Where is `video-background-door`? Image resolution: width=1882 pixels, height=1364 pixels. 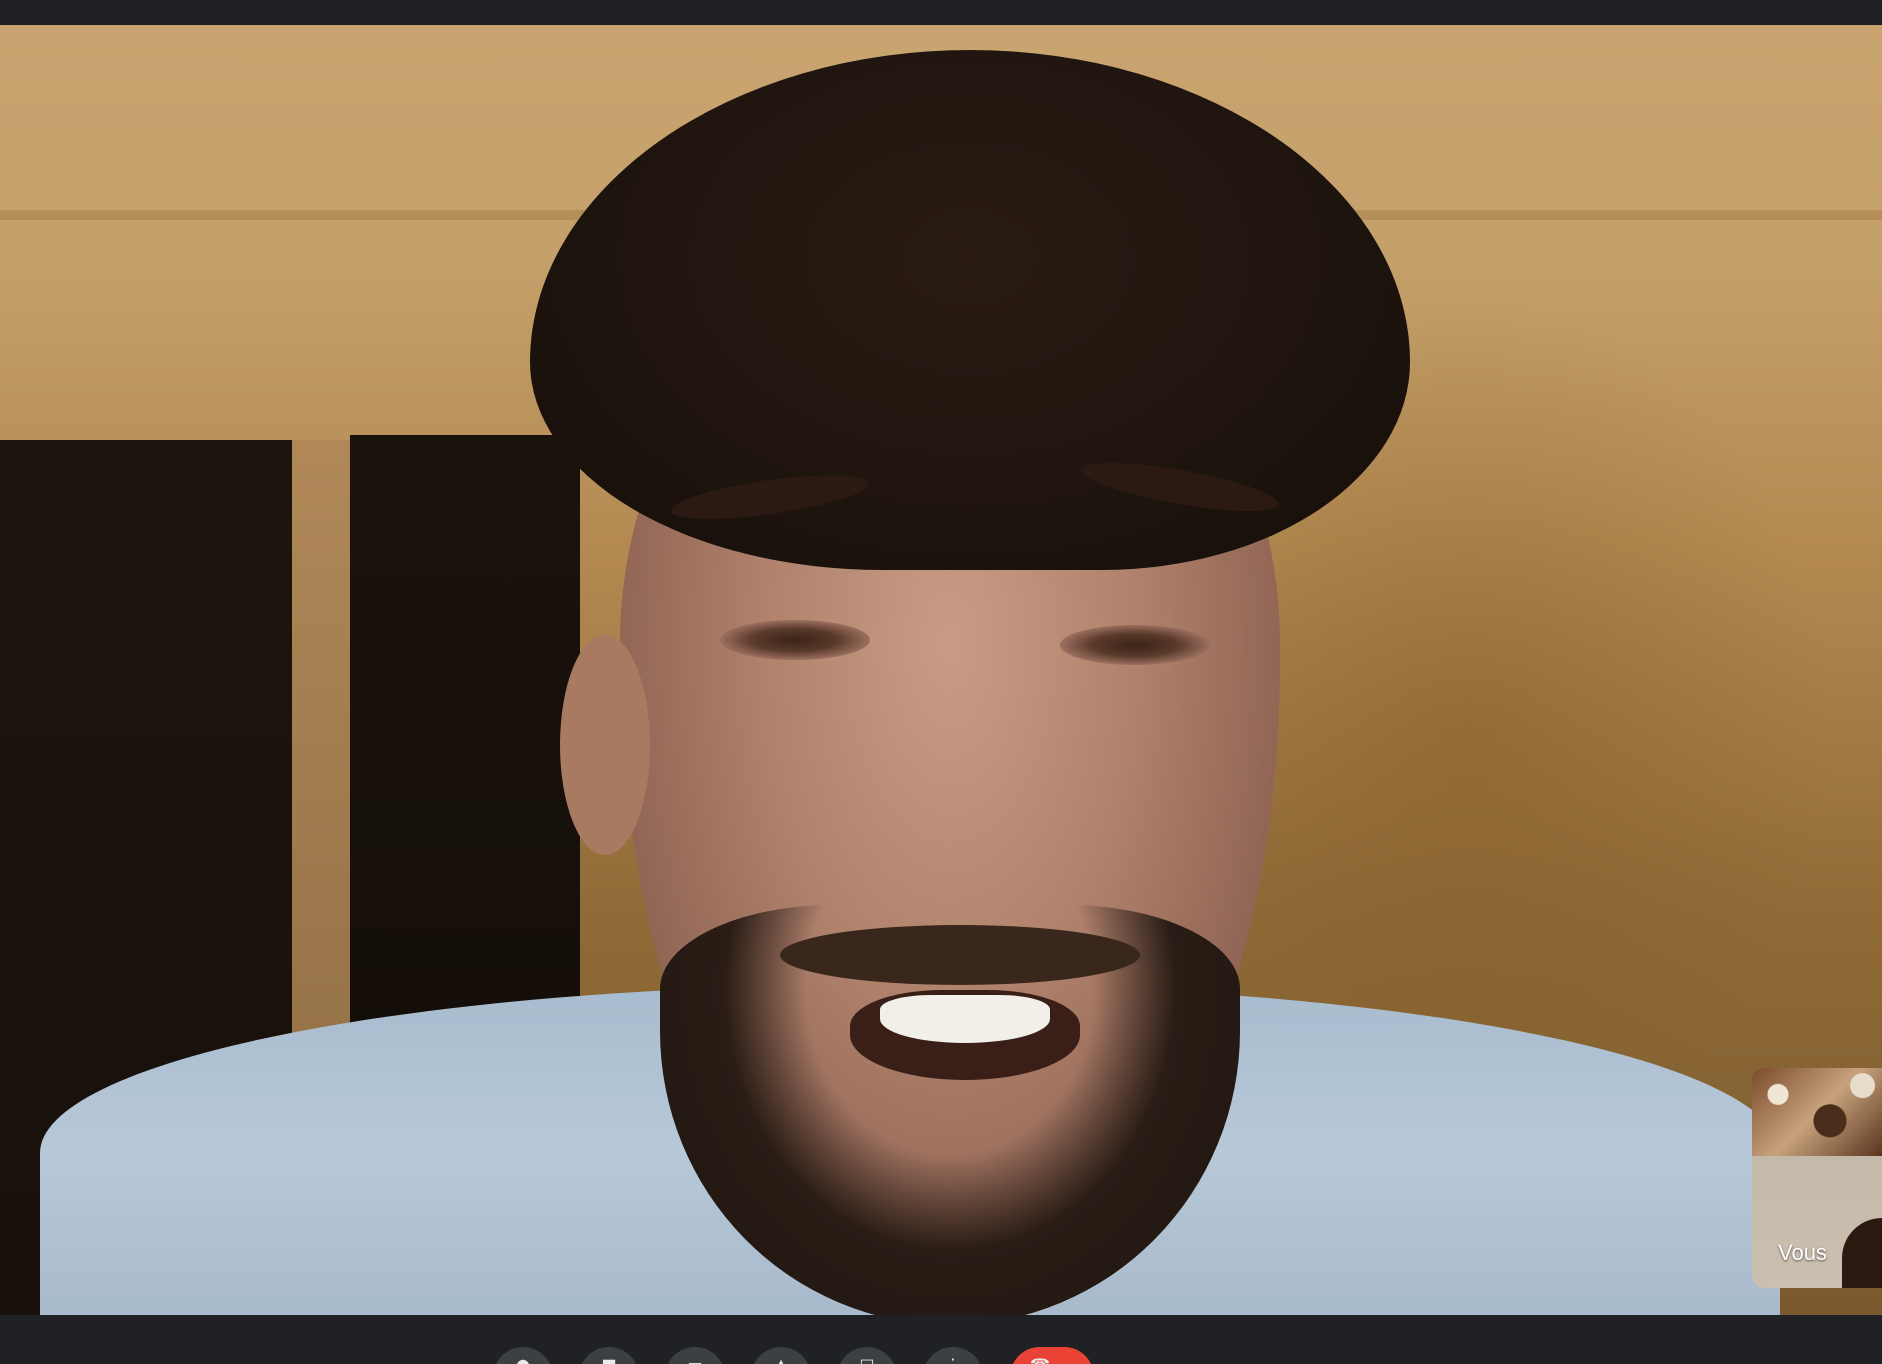
video-background-door is located at coordinates (465, 755).